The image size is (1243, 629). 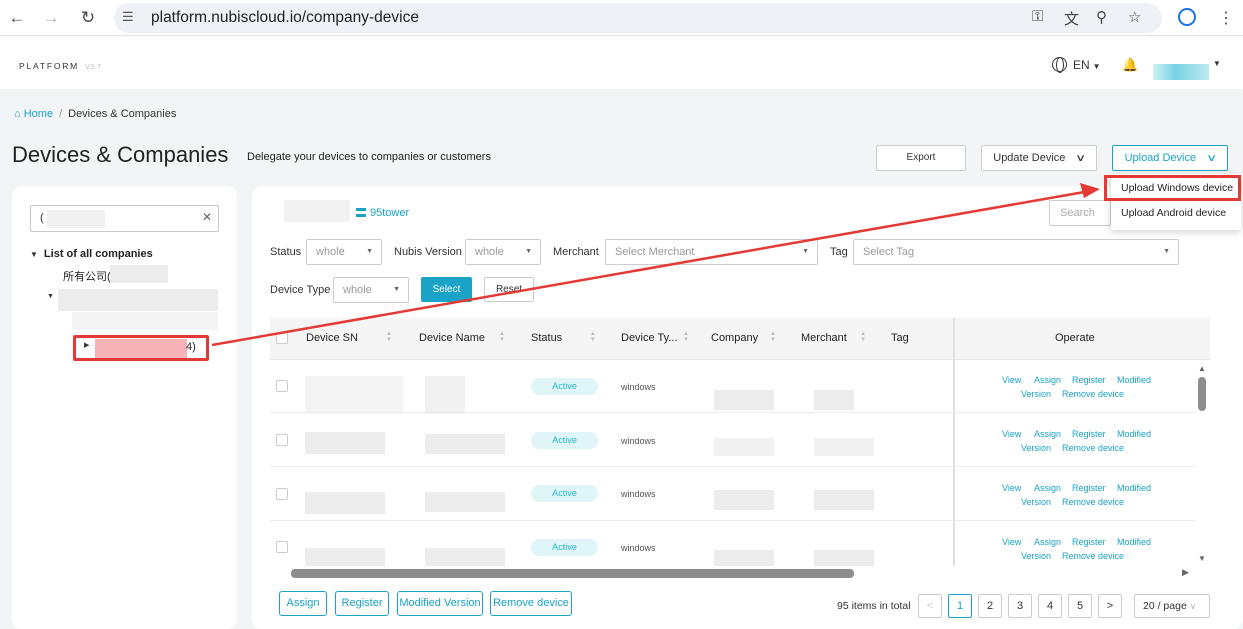 I want to click on nubis-version-select: whole ▼, so click(x=503, y=252).